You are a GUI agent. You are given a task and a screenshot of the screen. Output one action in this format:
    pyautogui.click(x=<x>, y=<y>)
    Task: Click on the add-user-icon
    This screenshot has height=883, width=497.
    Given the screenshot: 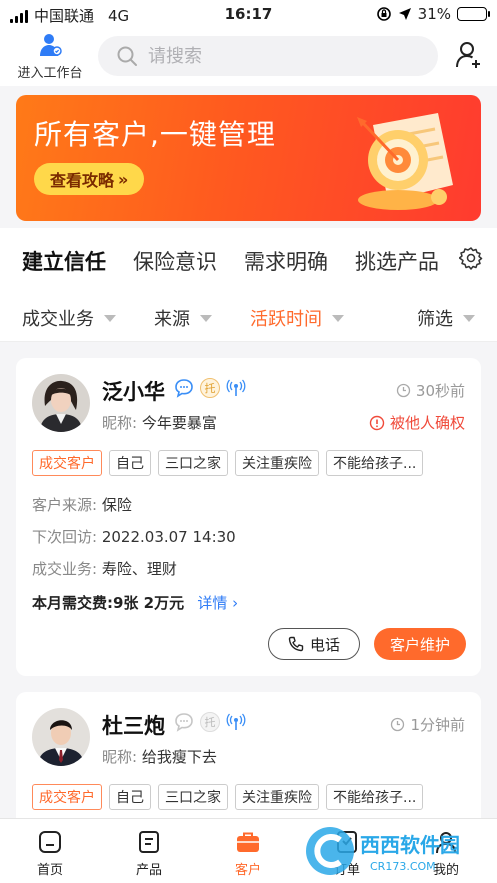 What is the action you would take?
    pyautogui.click(x=469, y=55)
    